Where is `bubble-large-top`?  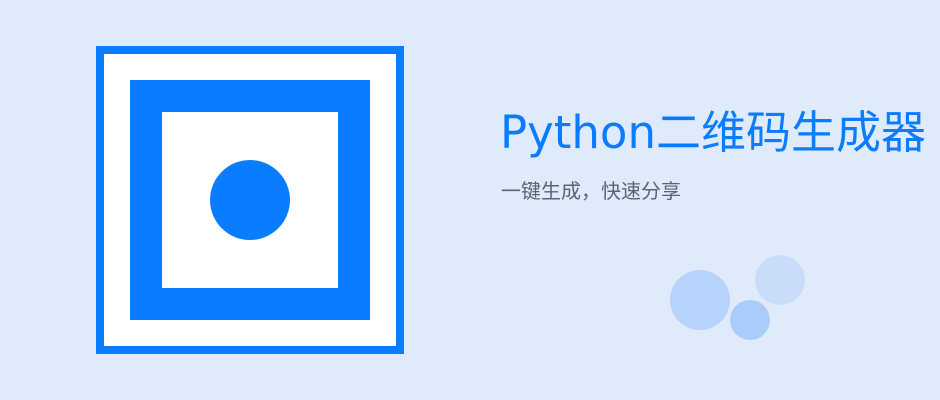
bubble-large-top is located at coordinates (780, 280).